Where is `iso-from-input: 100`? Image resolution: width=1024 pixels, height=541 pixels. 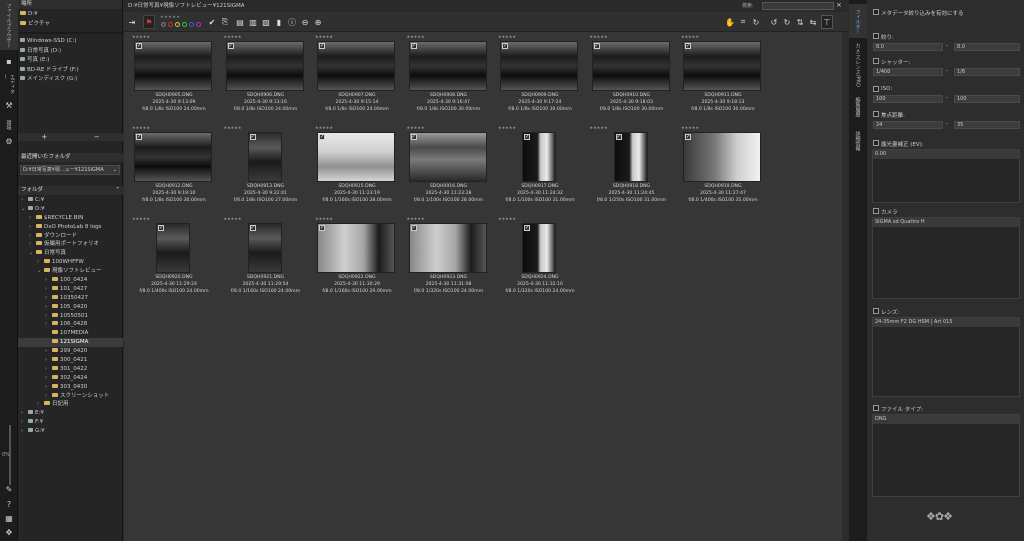
iso-from-input: 100 is located at coordinates (908, 99).